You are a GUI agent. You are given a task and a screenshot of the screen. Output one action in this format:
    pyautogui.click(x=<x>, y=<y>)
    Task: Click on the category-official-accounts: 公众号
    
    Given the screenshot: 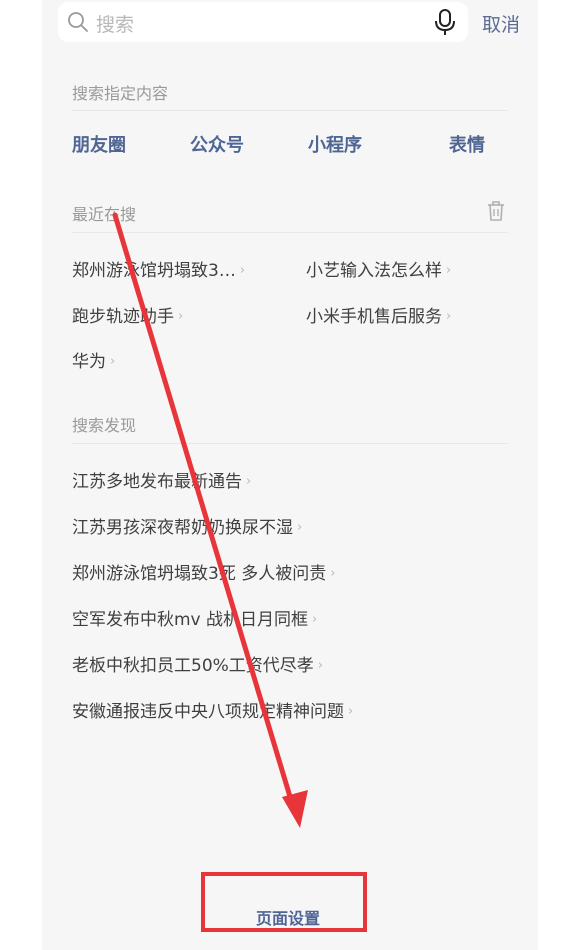 What is the action you would take?
    pyautogui.click(x=217, y=144)
    